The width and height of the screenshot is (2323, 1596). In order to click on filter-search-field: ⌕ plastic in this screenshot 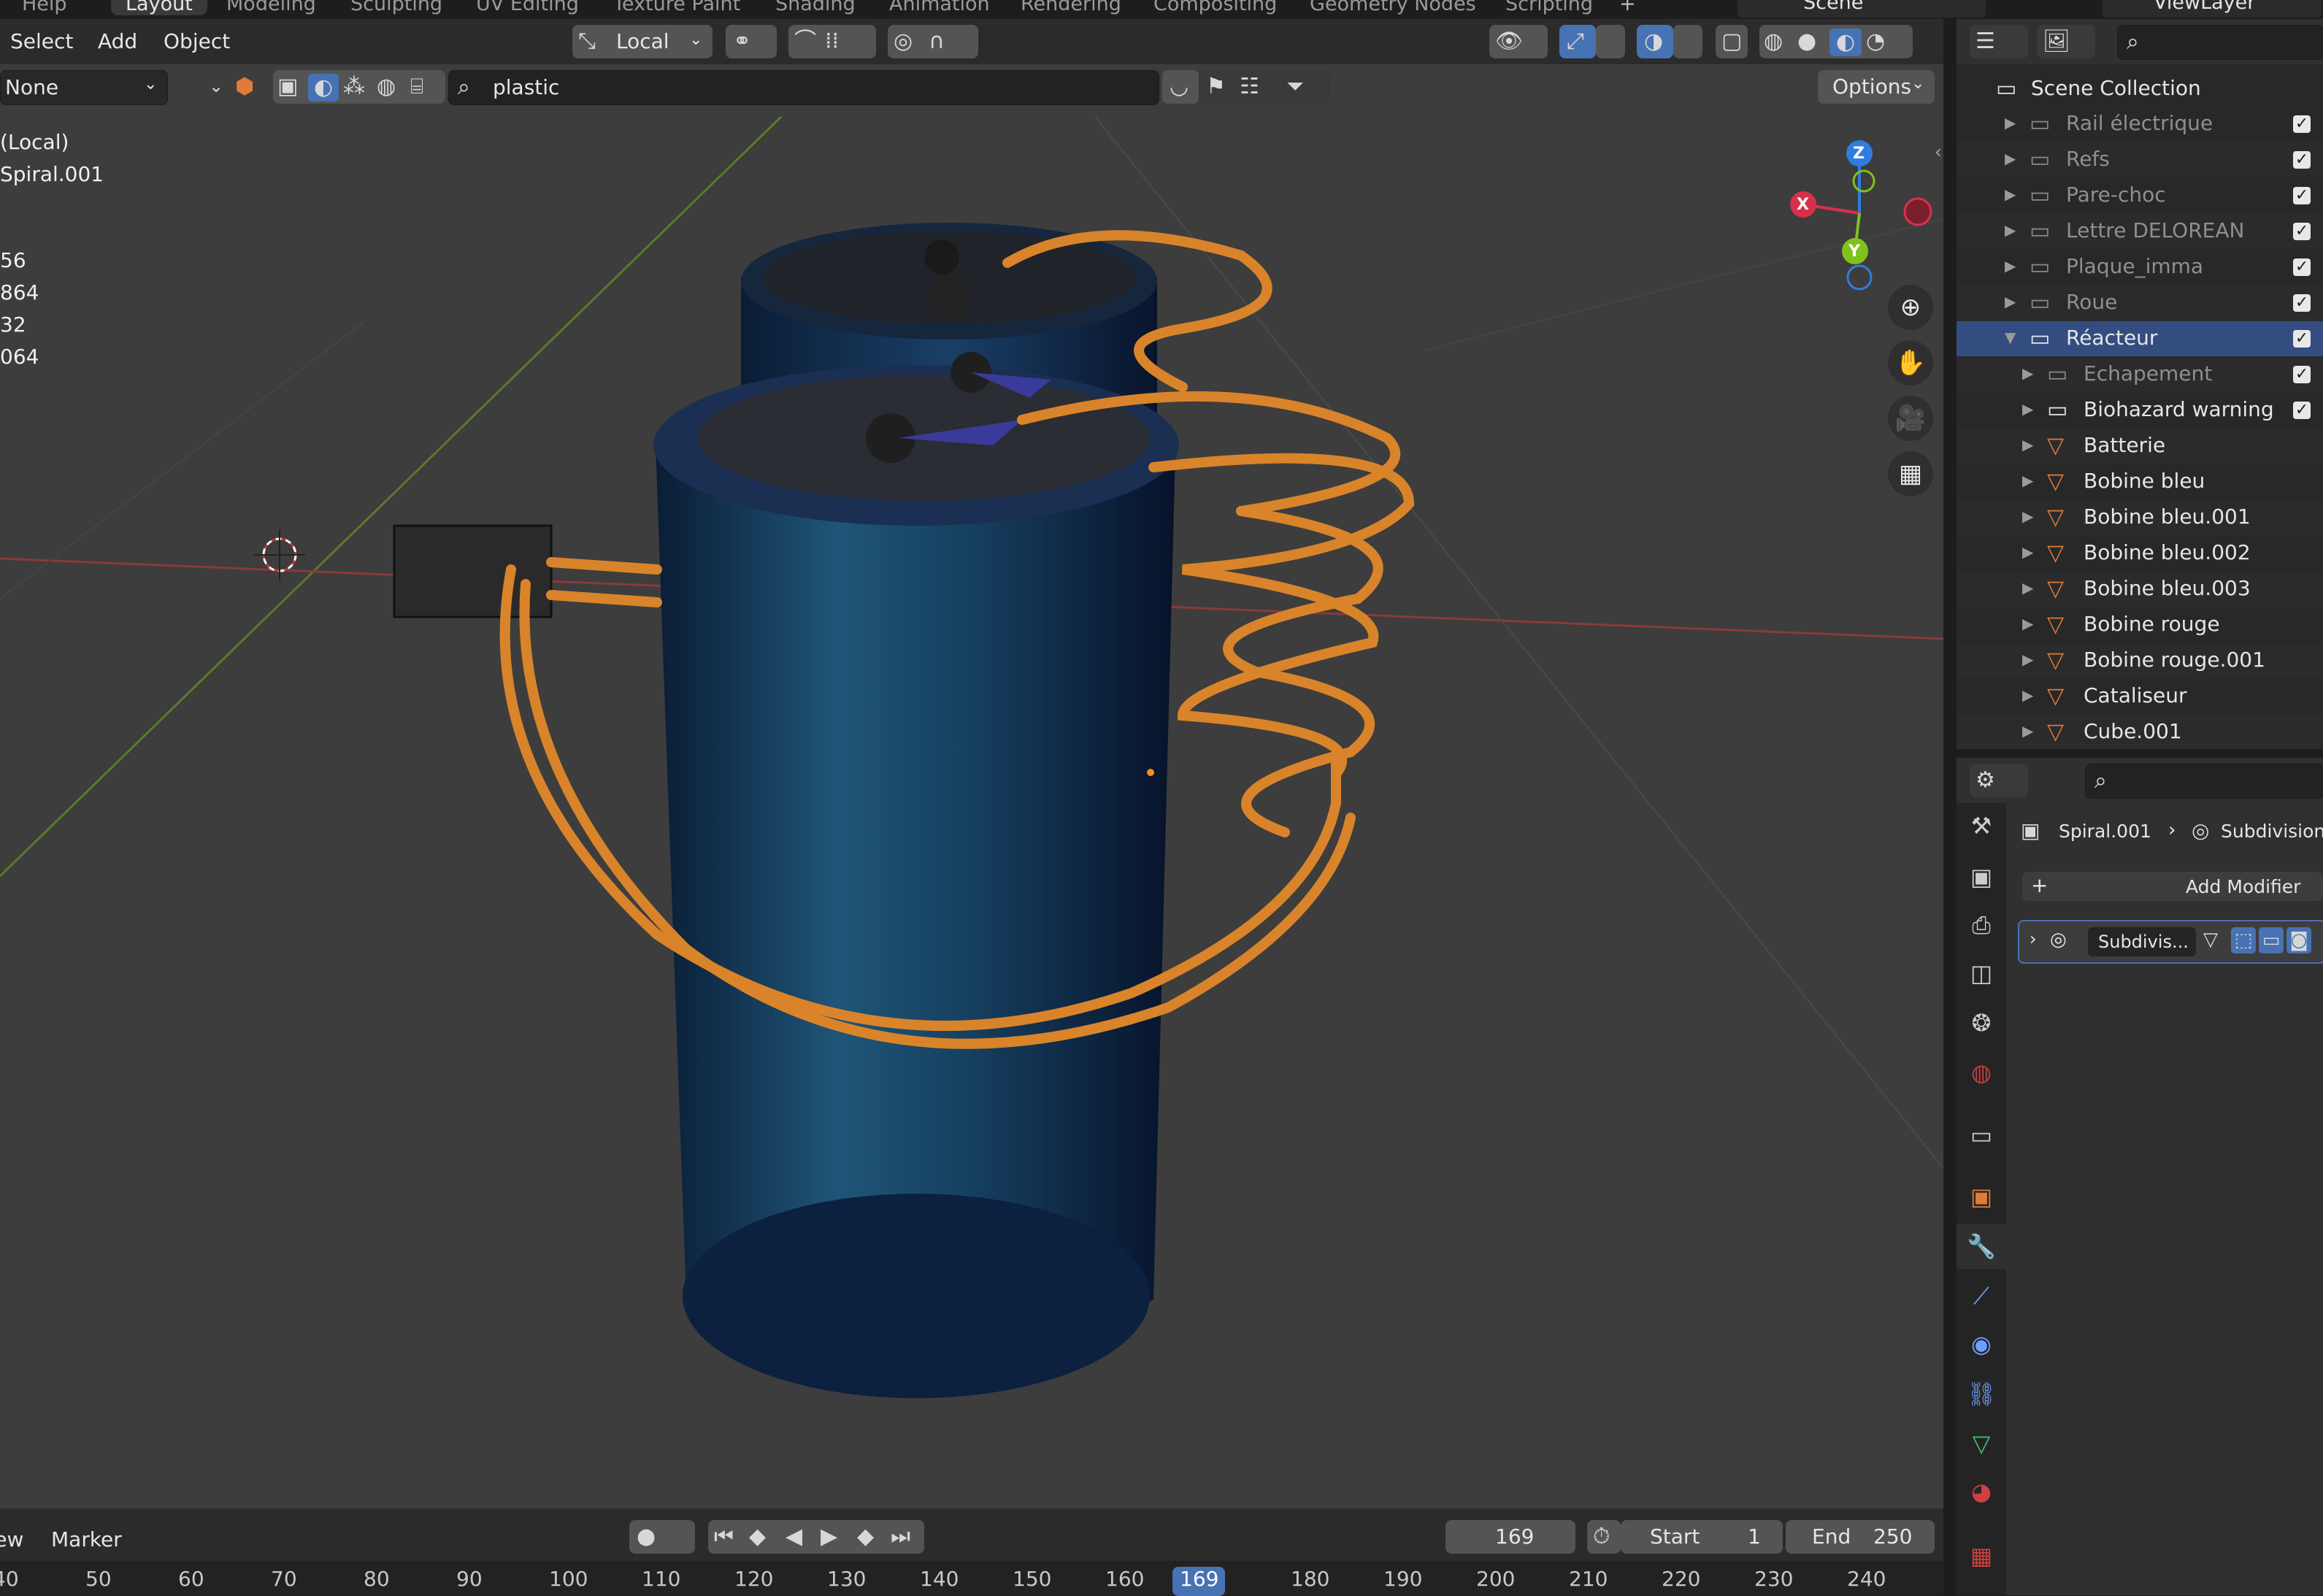, I will do `click(803, 87)`.